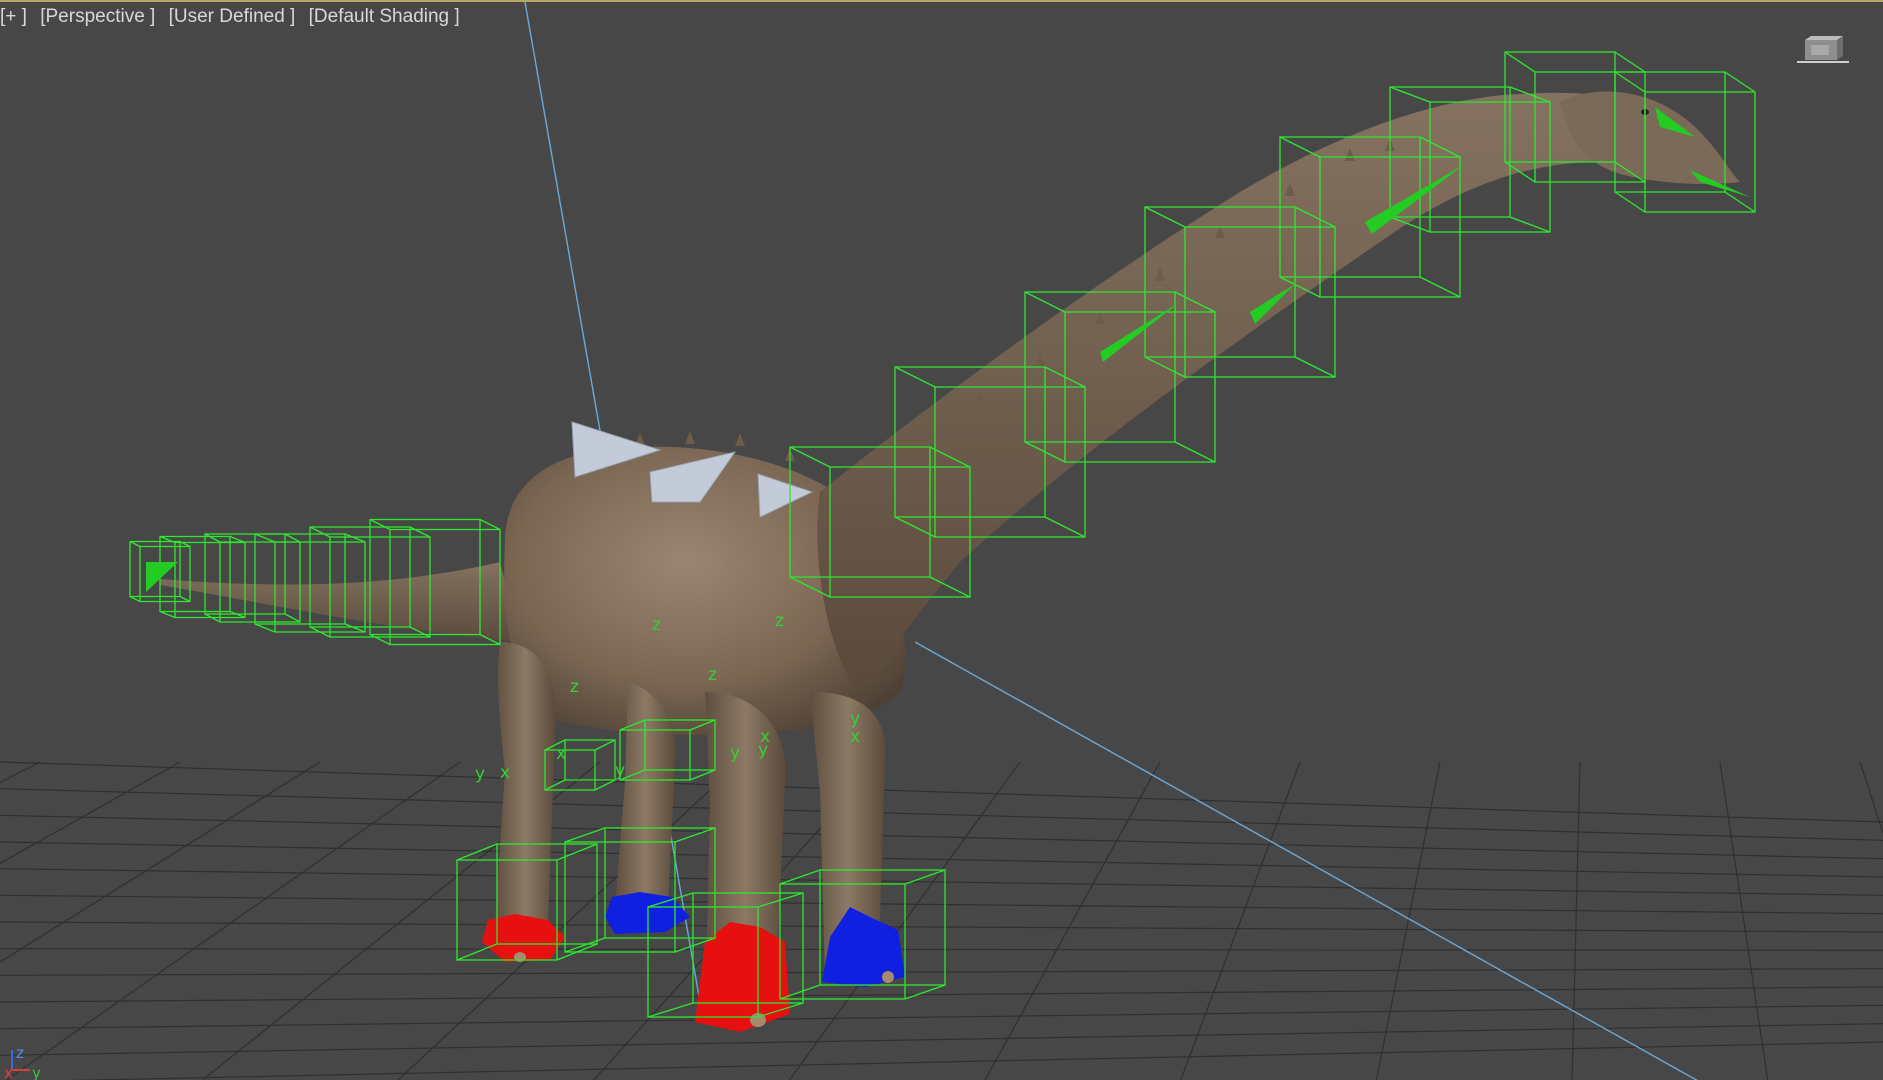  What do you see at coordinates (36, 1072) in the screenshot?
I see `tripod-y-label: y` at bounding box center [36, 1072].